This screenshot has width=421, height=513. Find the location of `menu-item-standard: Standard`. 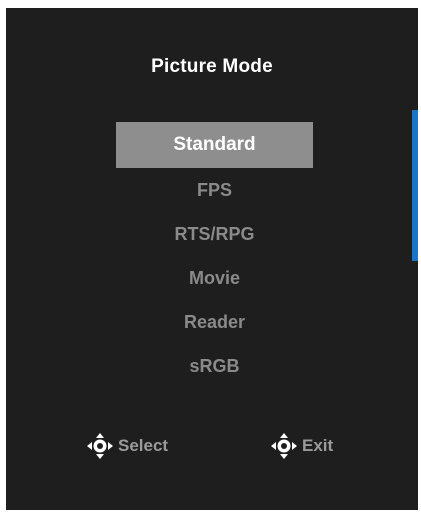

menu-item-standard: Standard is located at coordinates (214, 145).